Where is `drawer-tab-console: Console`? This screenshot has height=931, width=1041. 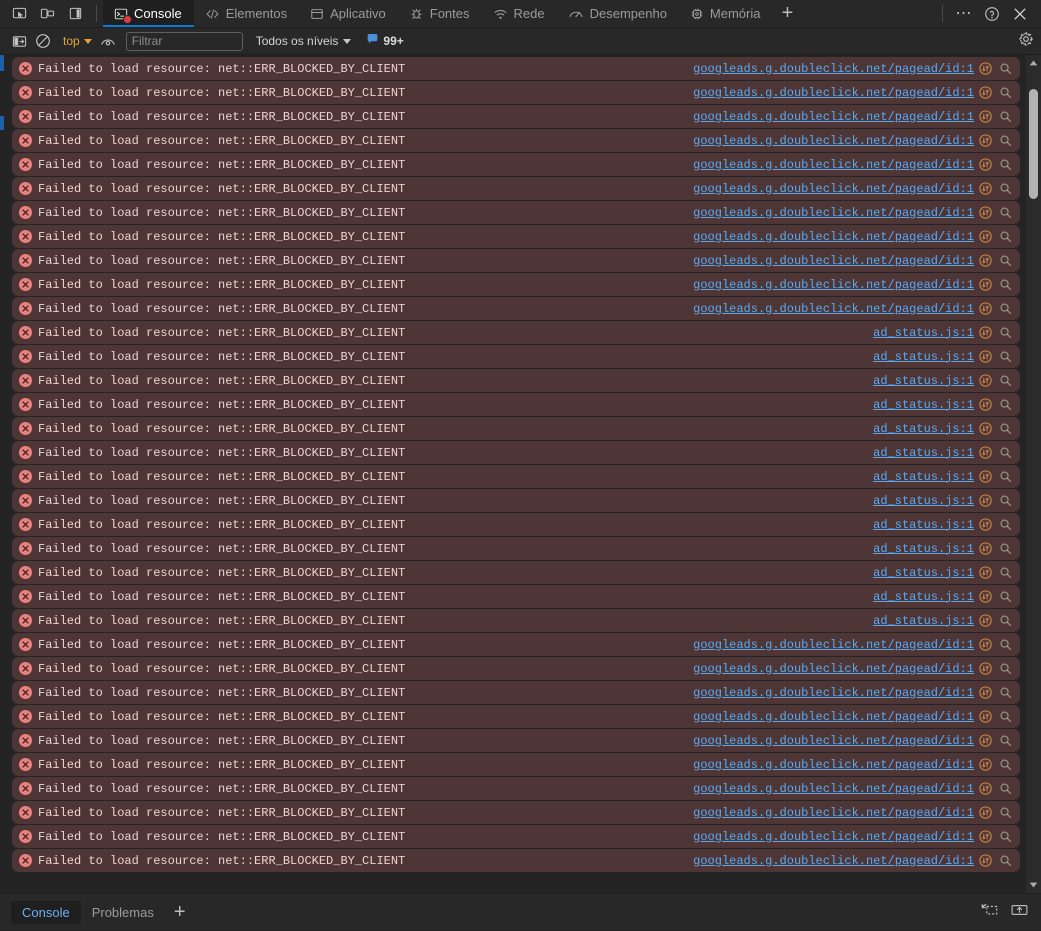 drawer-tab-console: Console is located at coordinates (46, 912).